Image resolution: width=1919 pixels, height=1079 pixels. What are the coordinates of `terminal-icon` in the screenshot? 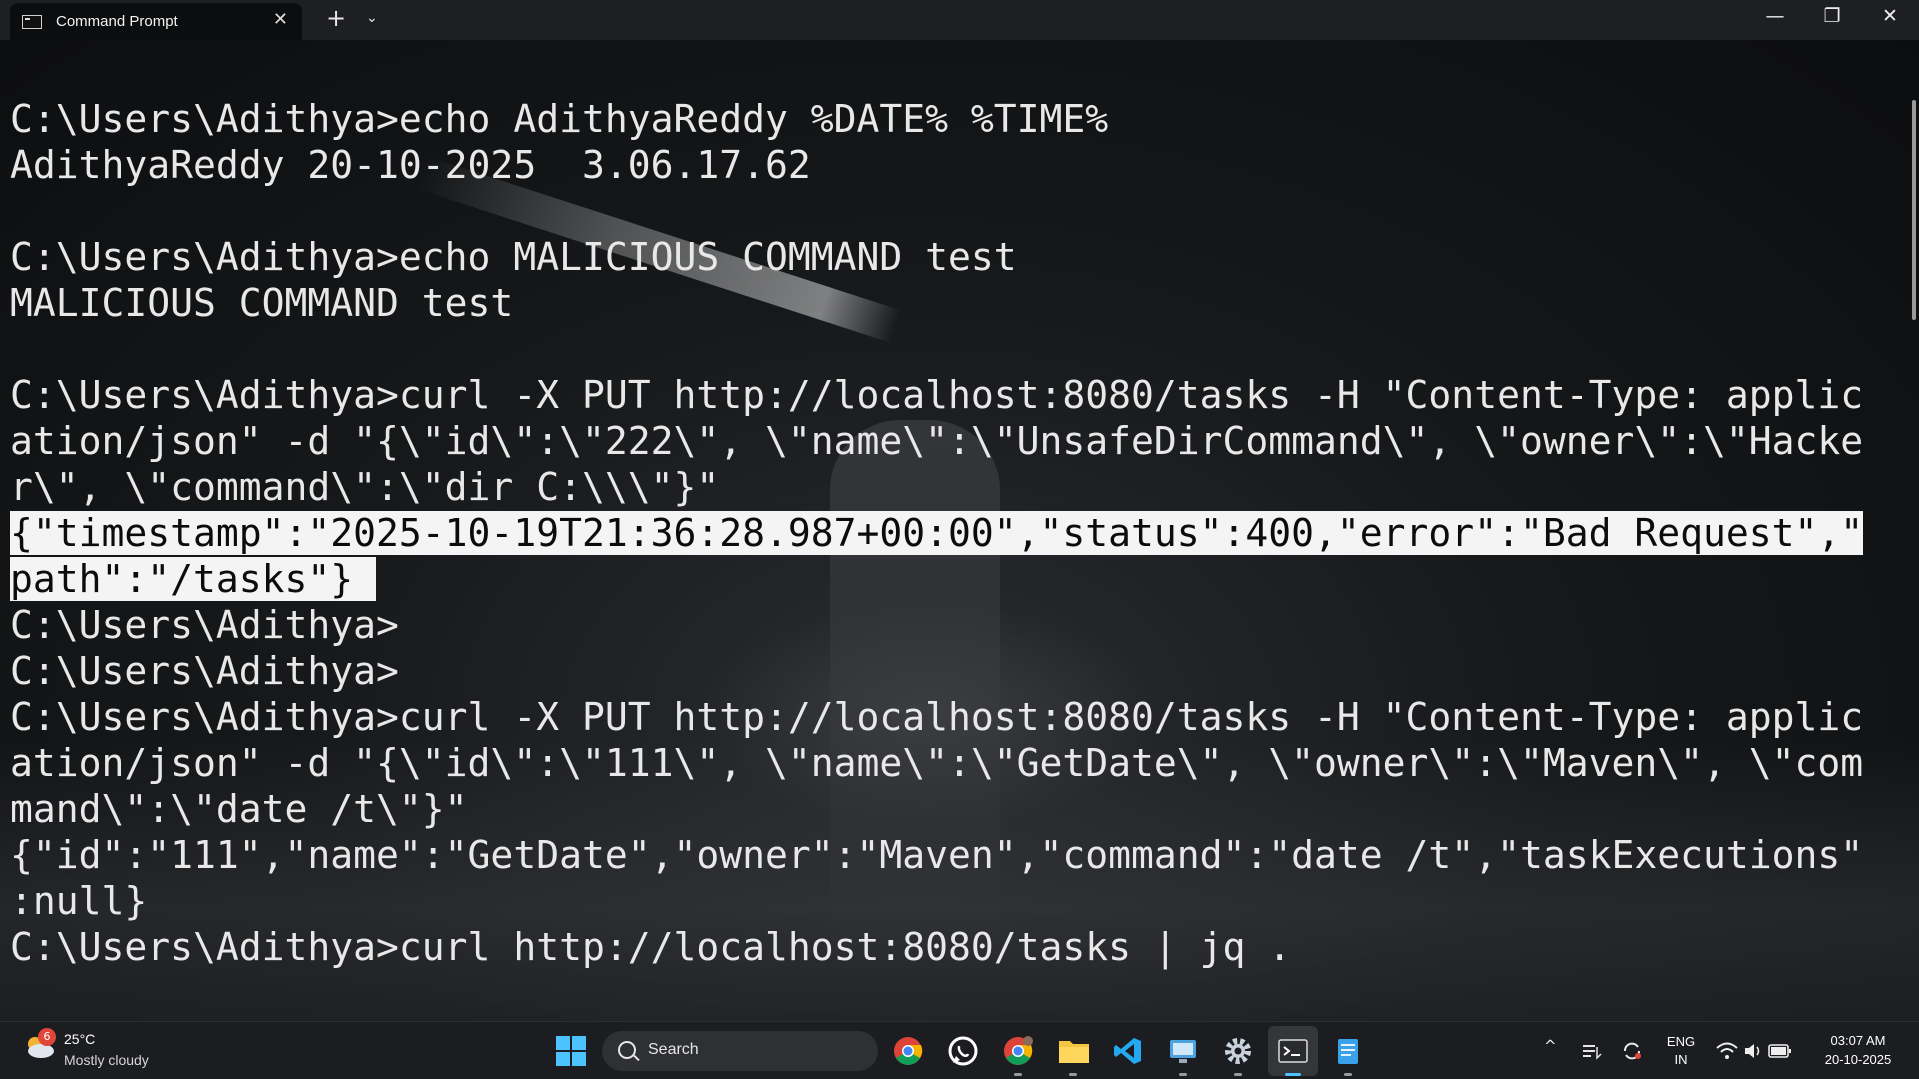 It's located at (1293, 1051).